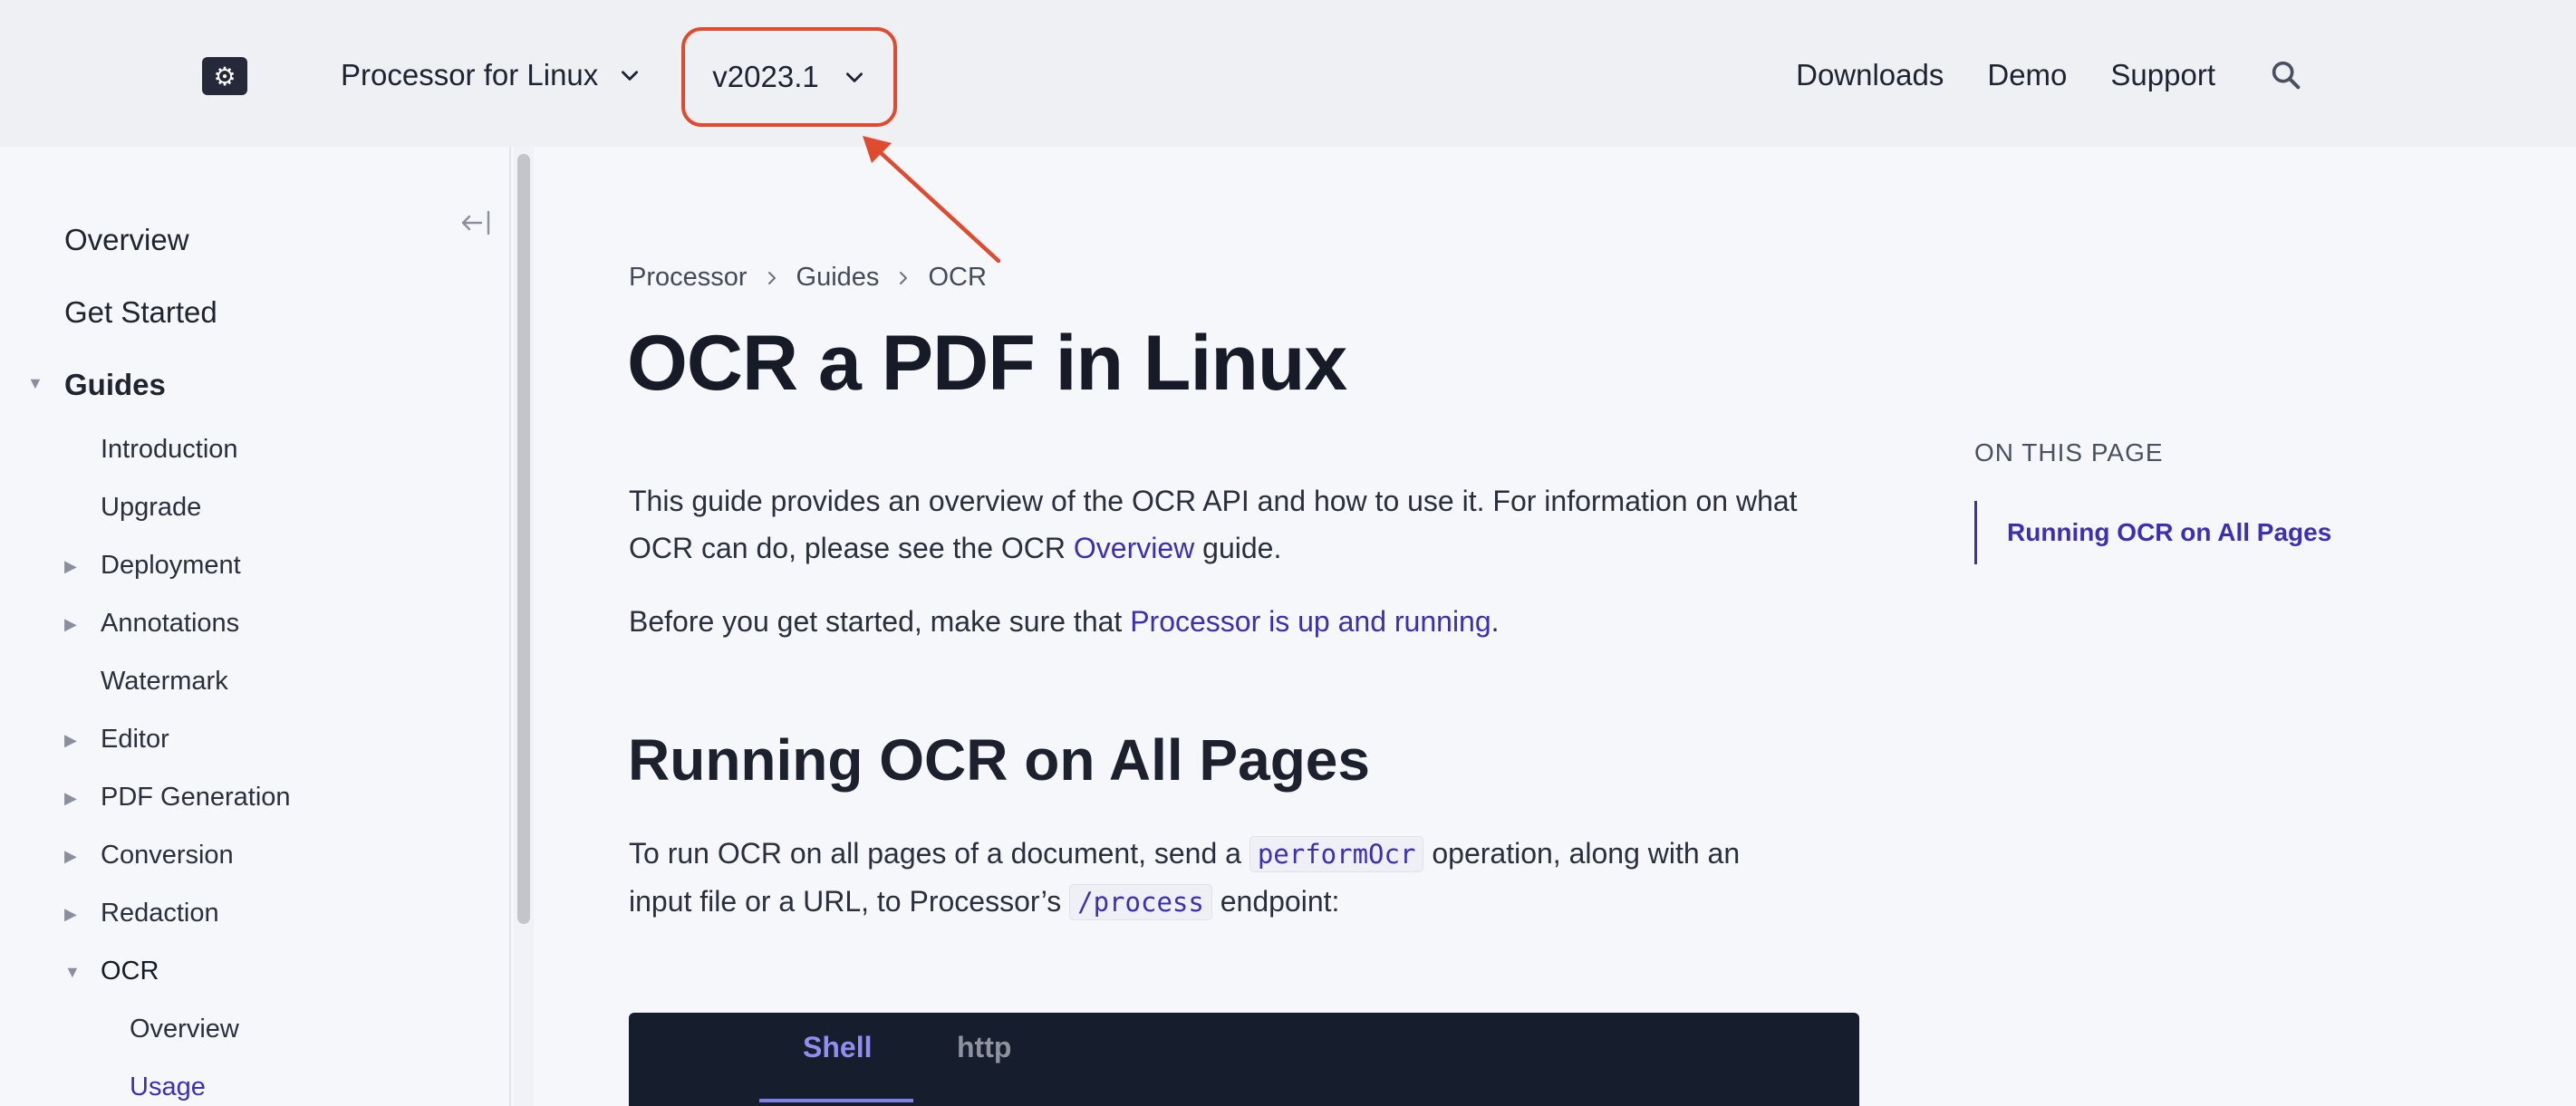  What do you see at coordinates (987, 364) in the screenshot?
I see `page-title: OCR a PDF in Linux` at bounding box center [987, 364].